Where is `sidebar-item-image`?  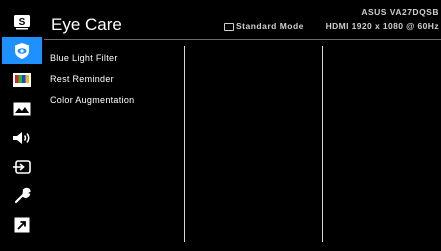
sidebar-item-image is located at coordinates (22, 108).